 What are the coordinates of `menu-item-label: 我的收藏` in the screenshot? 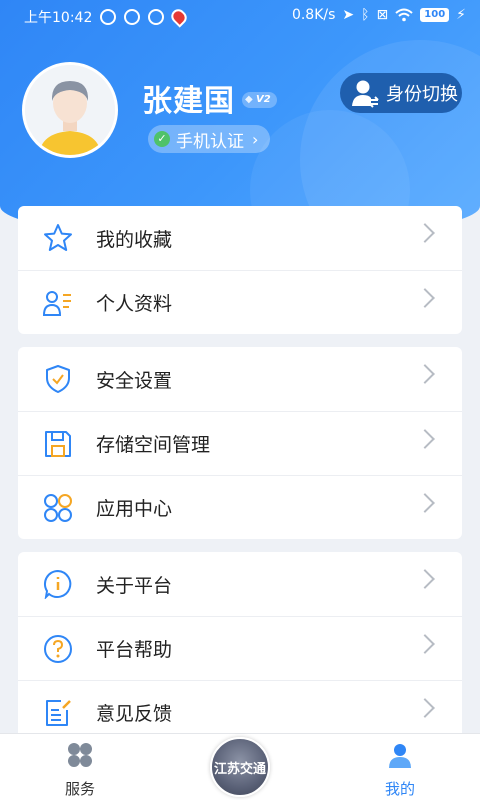 It's located at (134, 239).